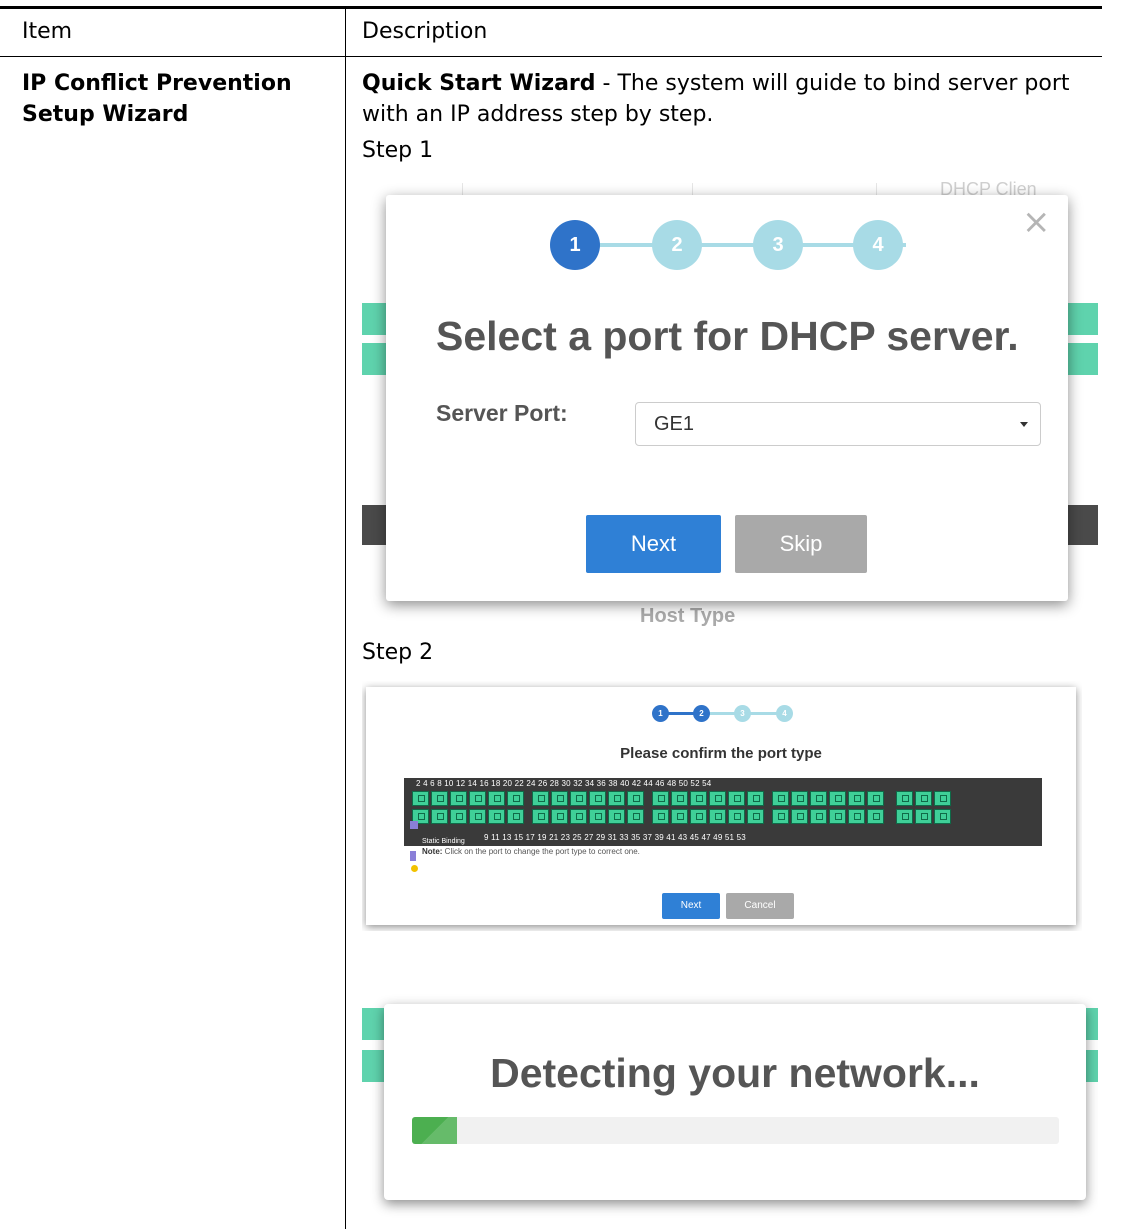 This screenshot has height=1229, width=1123. What do you see at coordinates (551, 7) in the screenshot?
I see `table-top-rule` at bounding box center [551, 7].